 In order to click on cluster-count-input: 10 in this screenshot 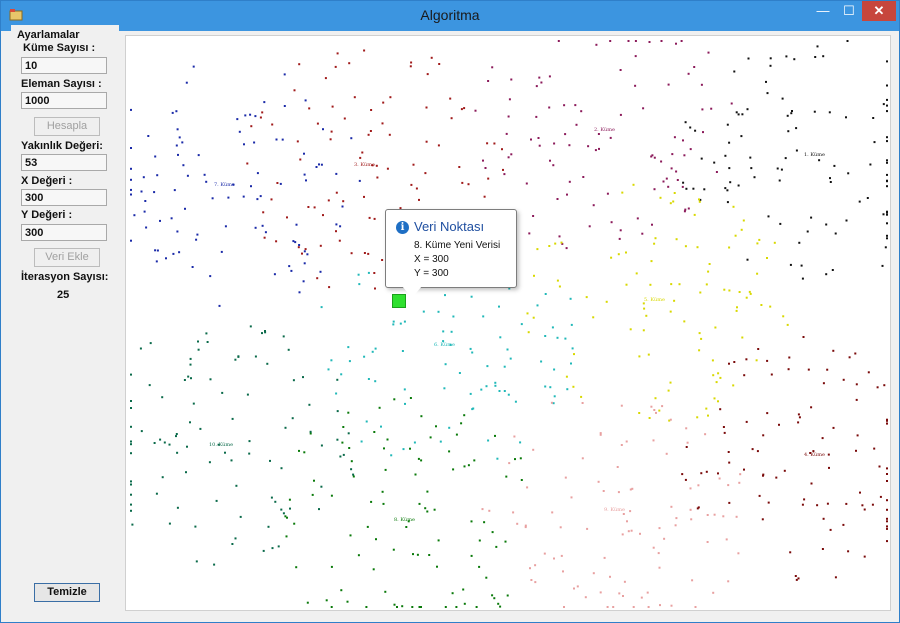, I will do `click(64, 65)`.